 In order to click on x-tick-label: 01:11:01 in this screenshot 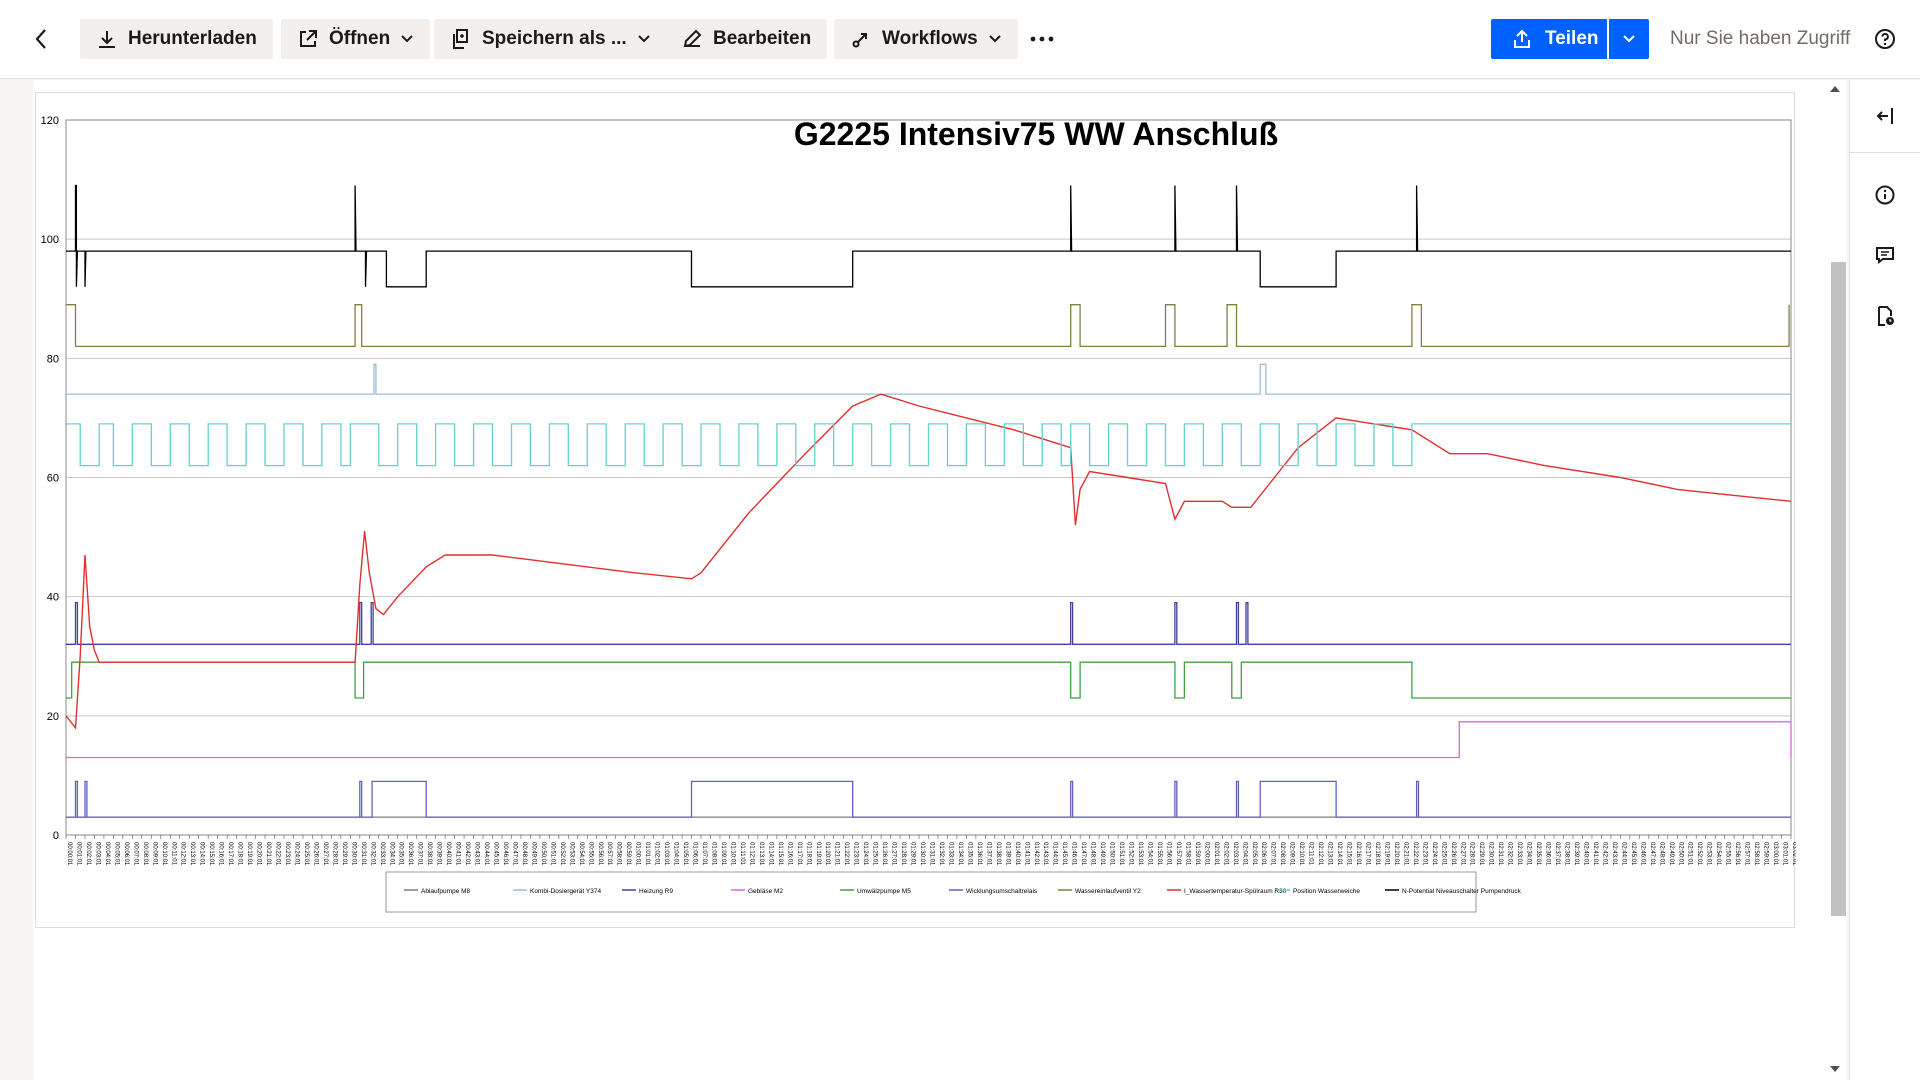, I will do `click(742, 854)`.